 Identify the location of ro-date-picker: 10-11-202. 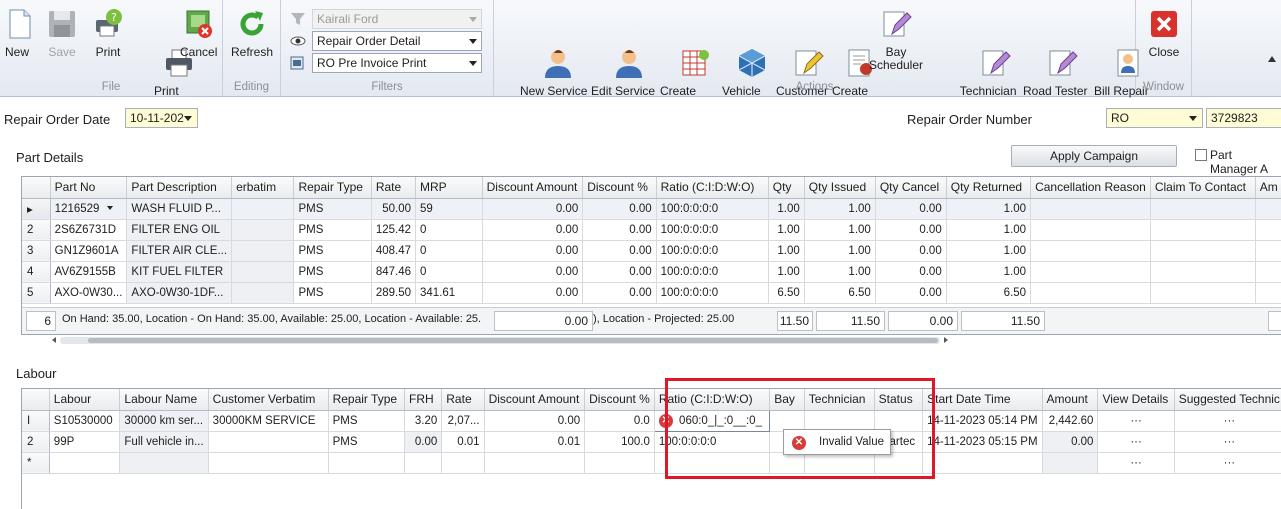
(161, 118).